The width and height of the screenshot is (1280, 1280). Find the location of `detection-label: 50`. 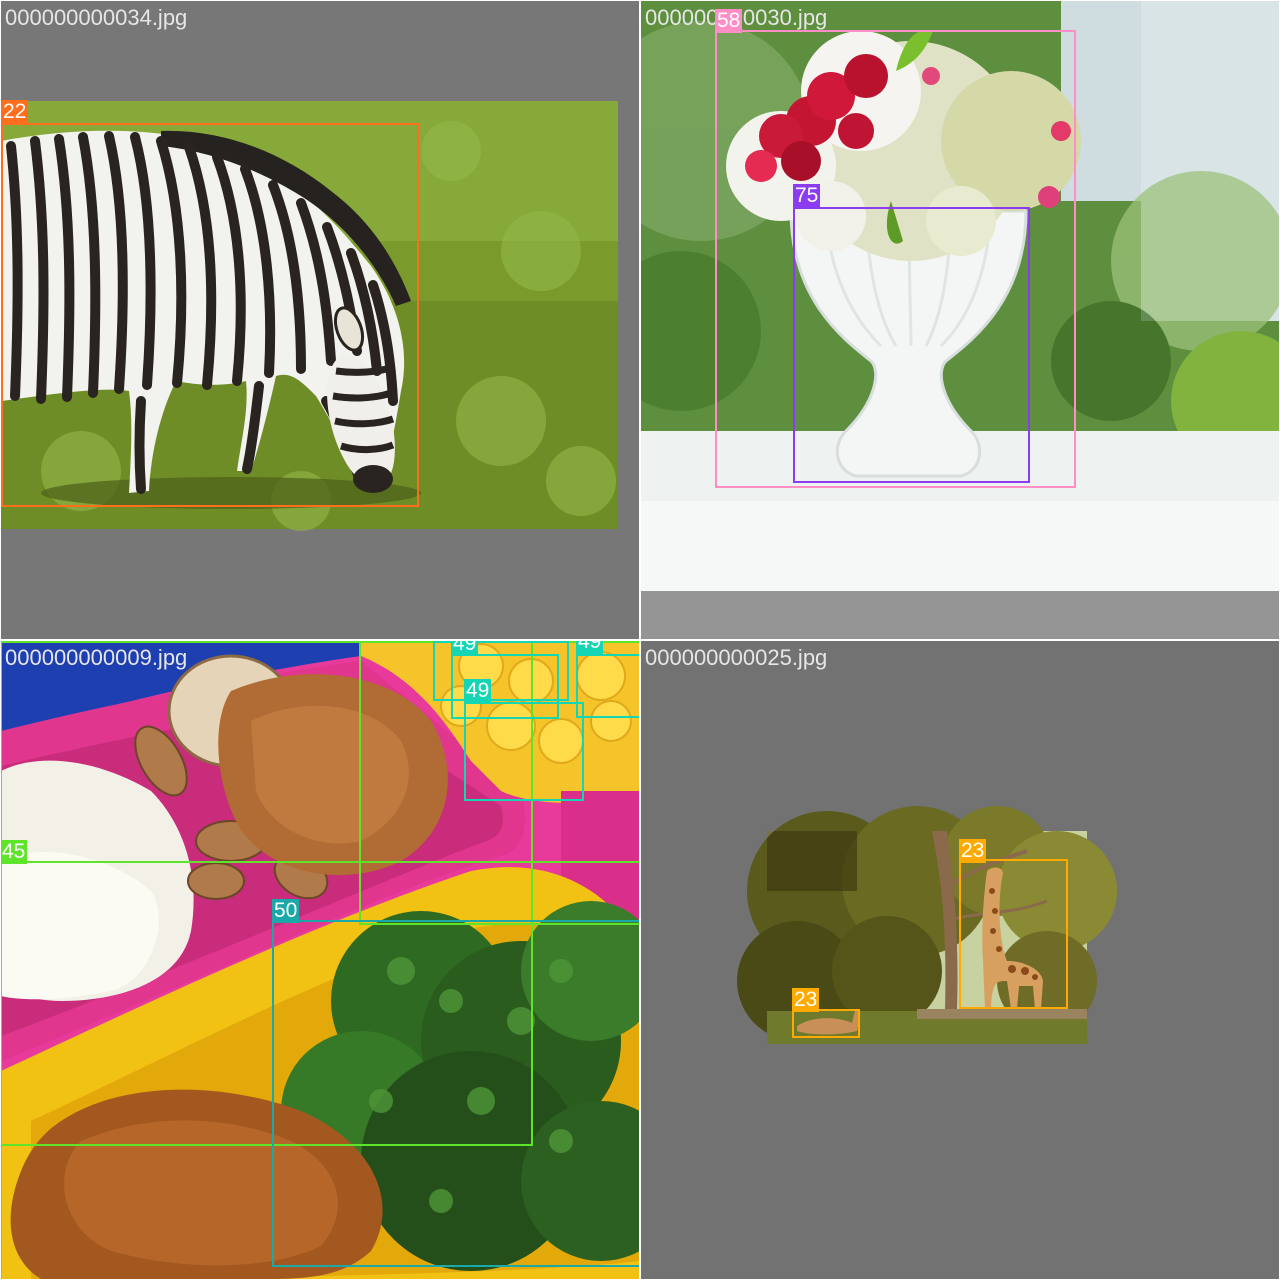

detection-label: 50 is located at coordinates (286, 911).